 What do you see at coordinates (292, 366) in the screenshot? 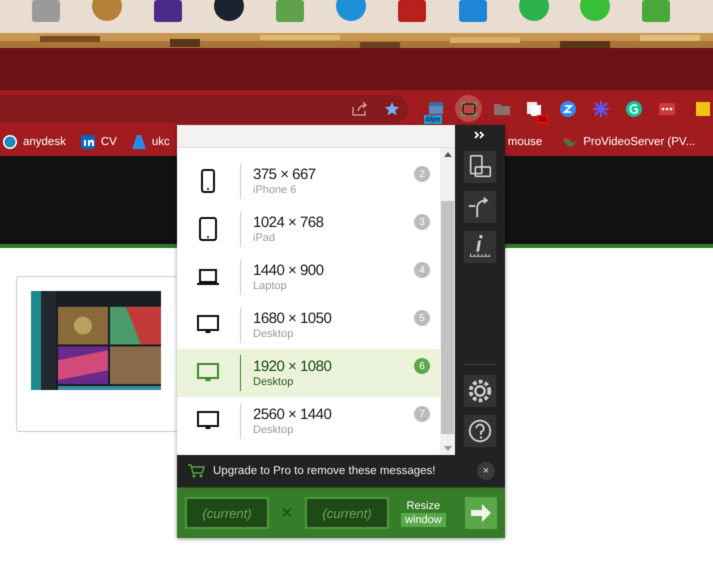
I see `resolution-label: 1920 × 1080` at bounding box center [292, 366].